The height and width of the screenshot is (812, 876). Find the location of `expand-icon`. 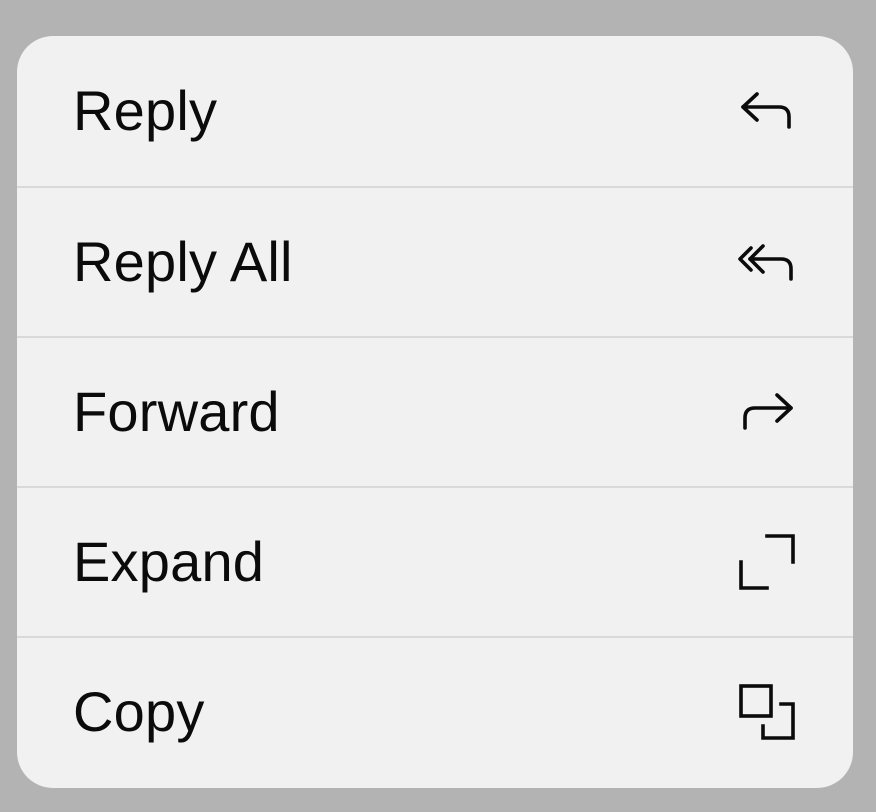

expand-icon is located at coordinates (767, 562).